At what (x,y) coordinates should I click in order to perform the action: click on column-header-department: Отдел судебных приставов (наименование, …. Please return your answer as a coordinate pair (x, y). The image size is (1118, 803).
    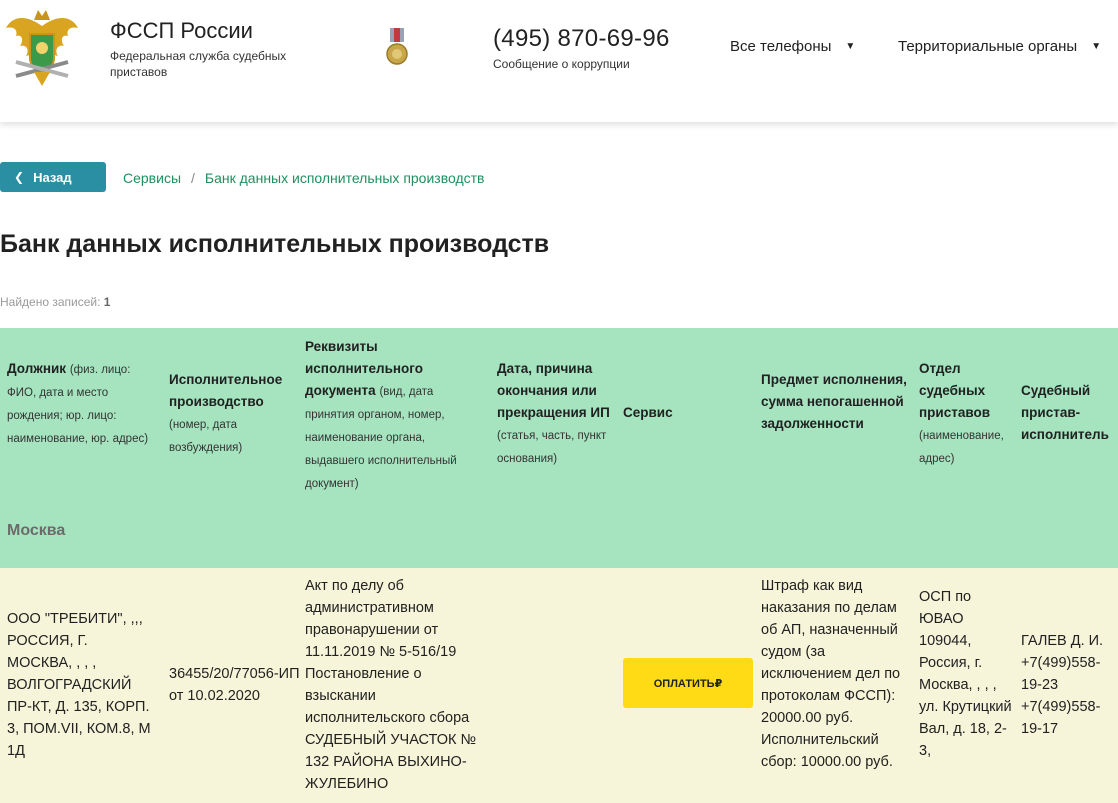
    Looking at the image, I should click on (967, 414).